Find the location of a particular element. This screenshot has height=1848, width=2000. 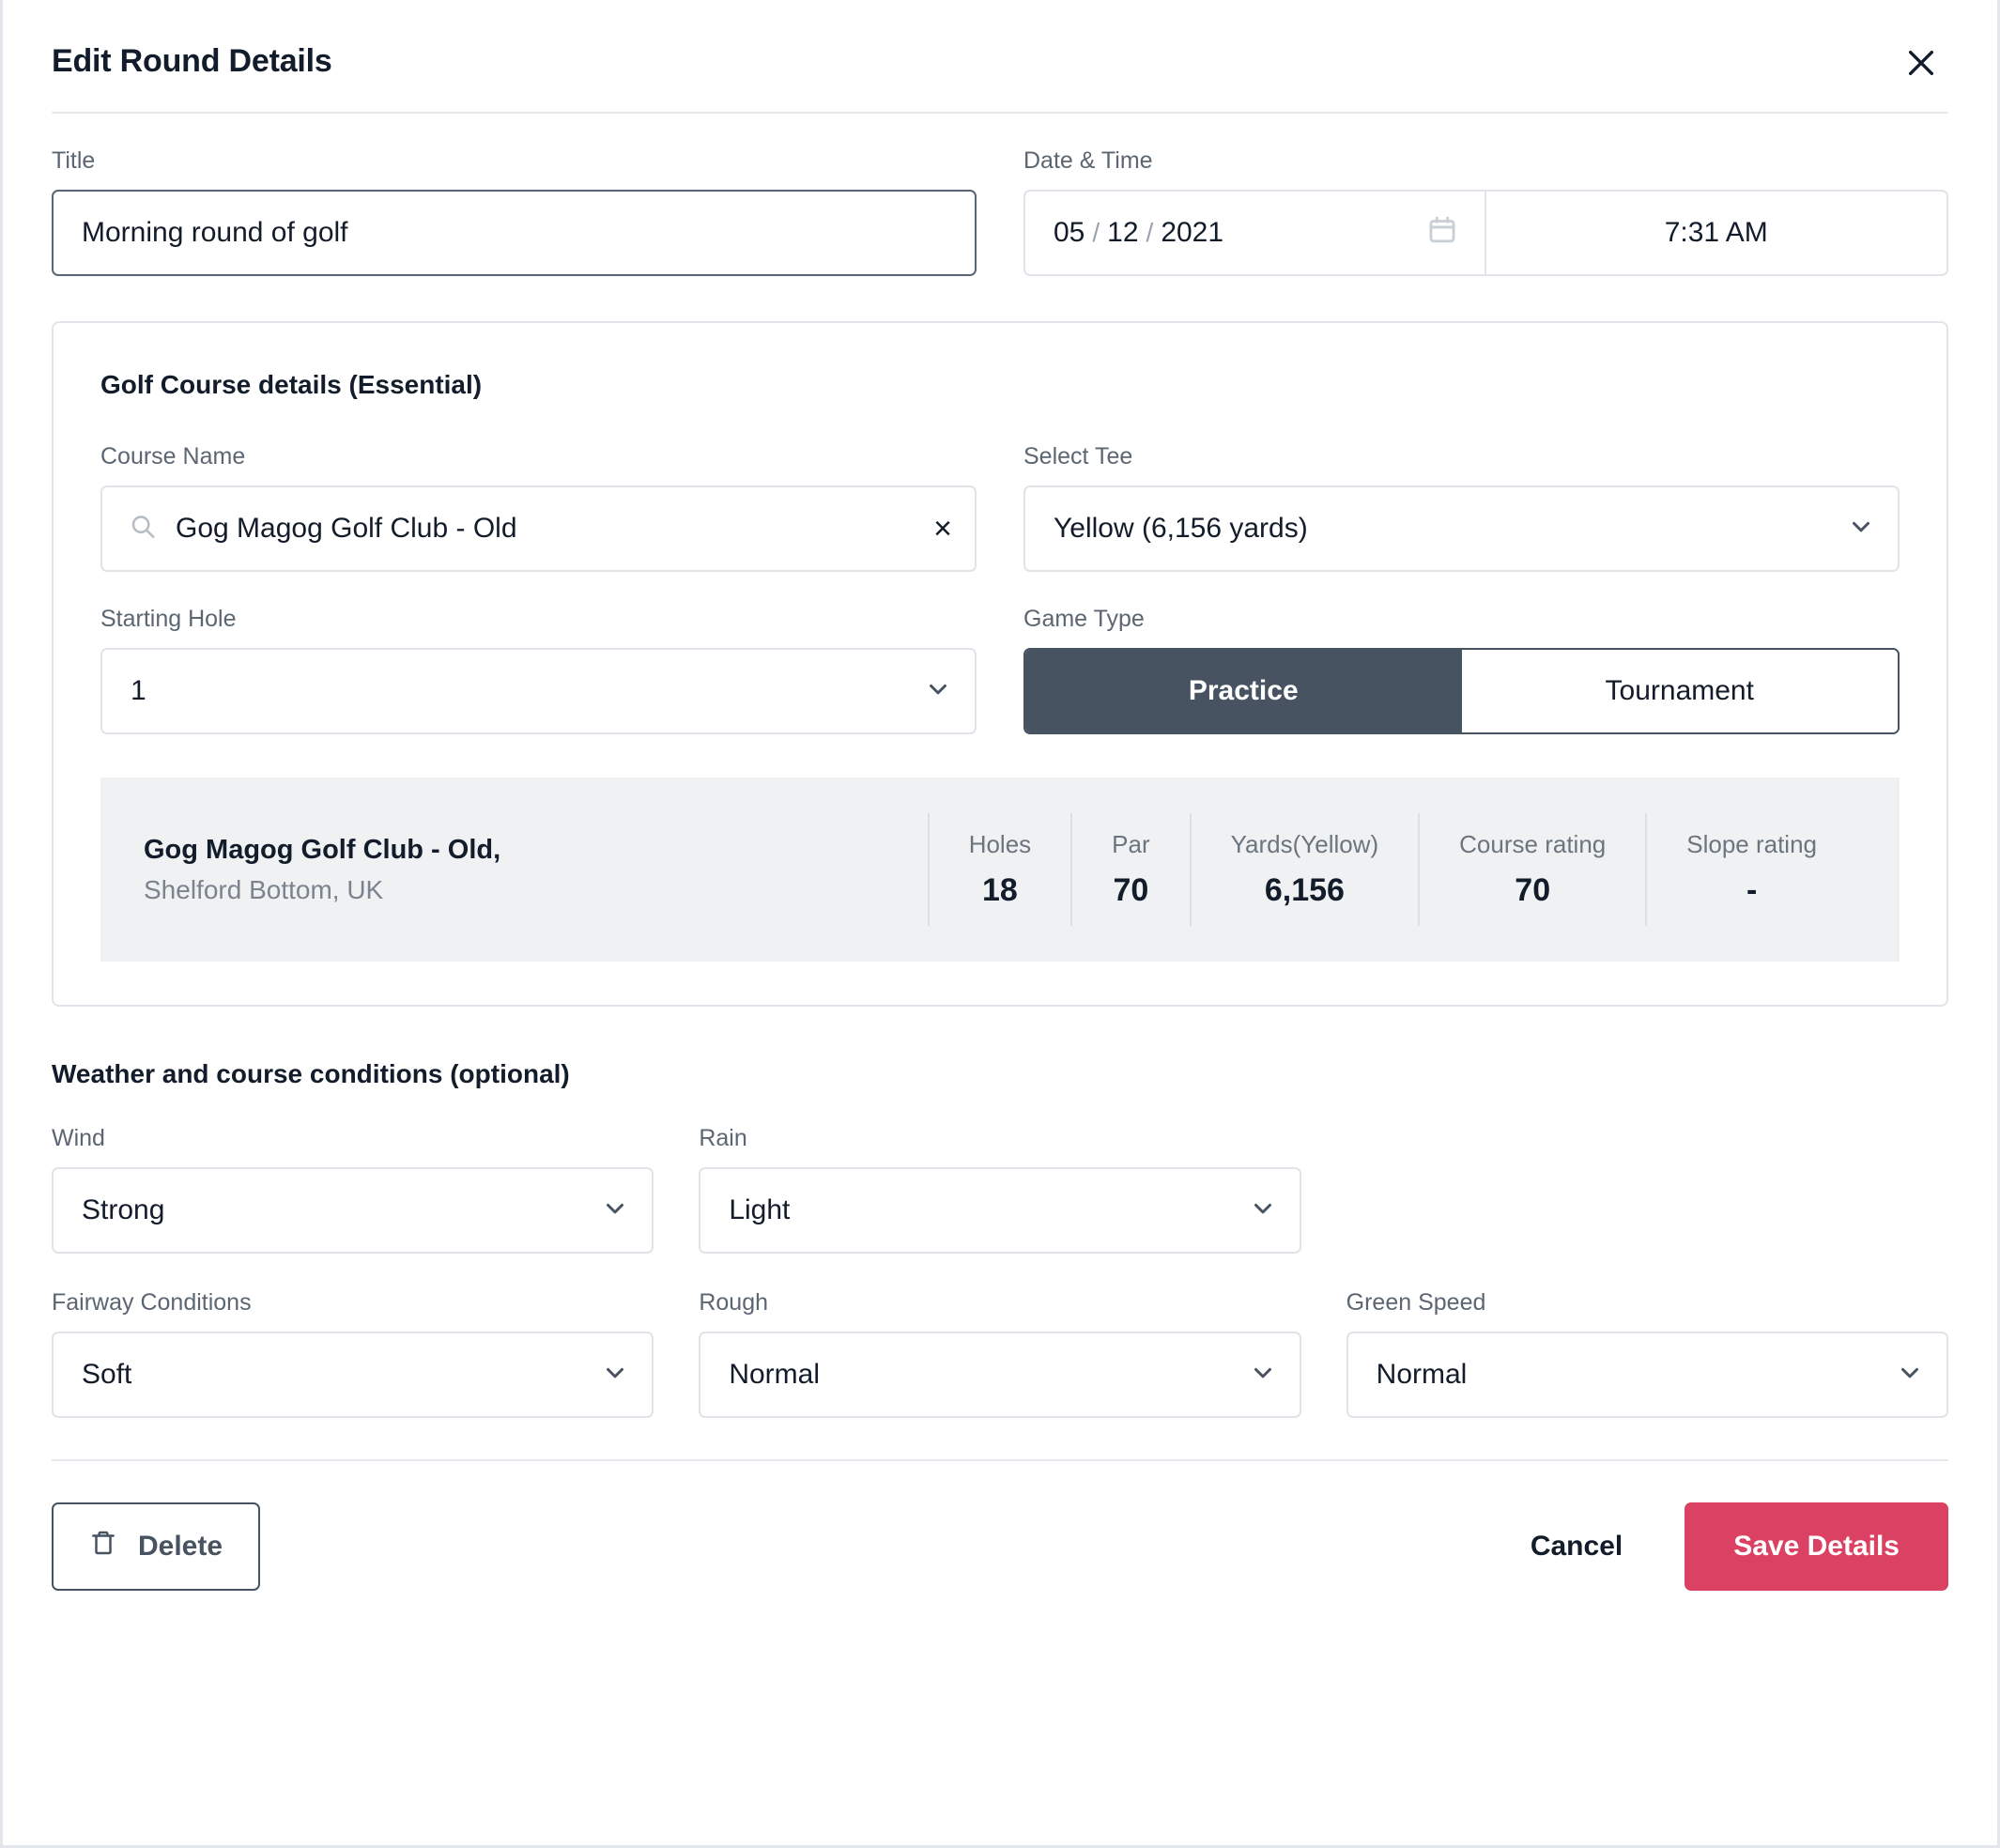

green-speed-wrap: Normal is located at coordinates (1647, 1375).